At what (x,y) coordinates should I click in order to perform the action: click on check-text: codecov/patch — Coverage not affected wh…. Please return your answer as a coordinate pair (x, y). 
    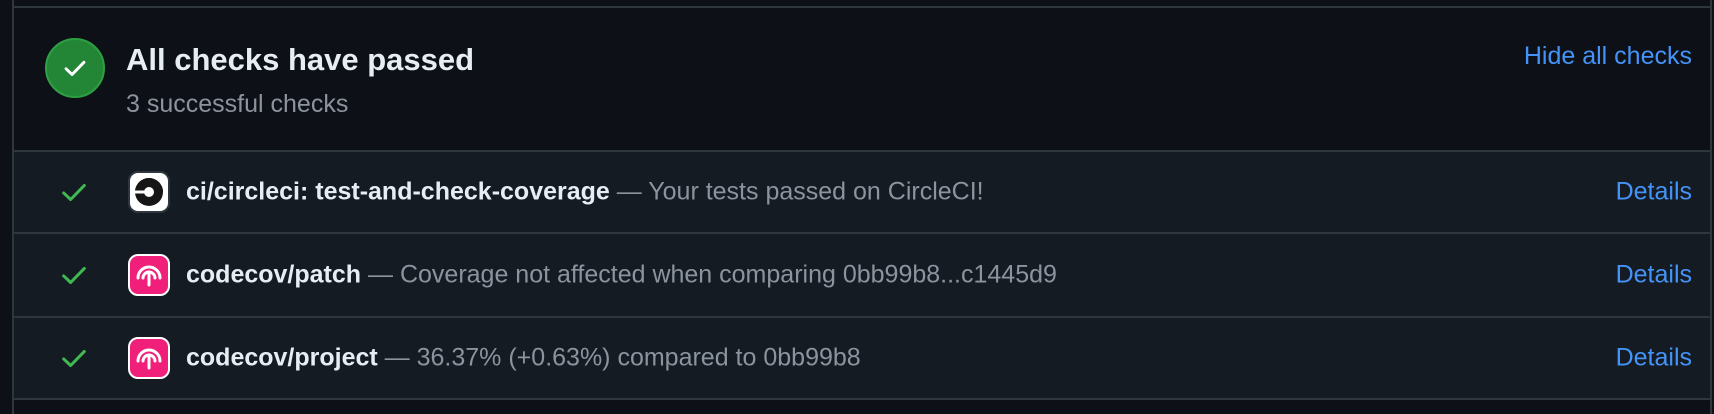
    Looking at the image, I should click on (621, 275).